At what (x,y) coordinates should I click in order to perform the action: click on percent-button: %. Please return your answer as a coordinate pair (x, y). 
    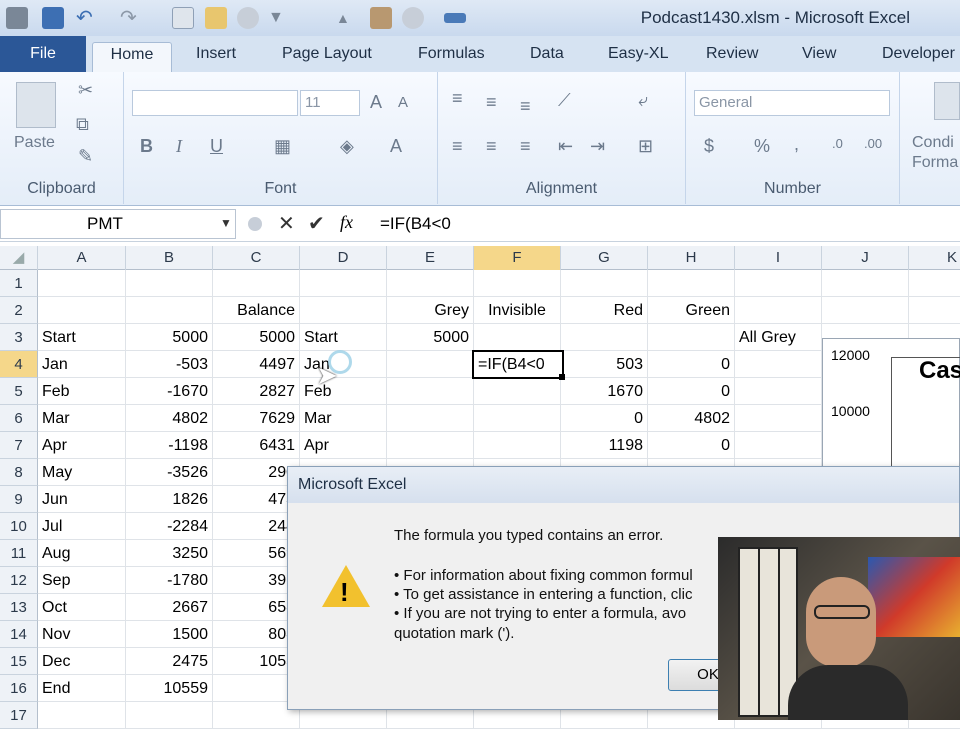
    Looking at the image, I should click on (762, 146).